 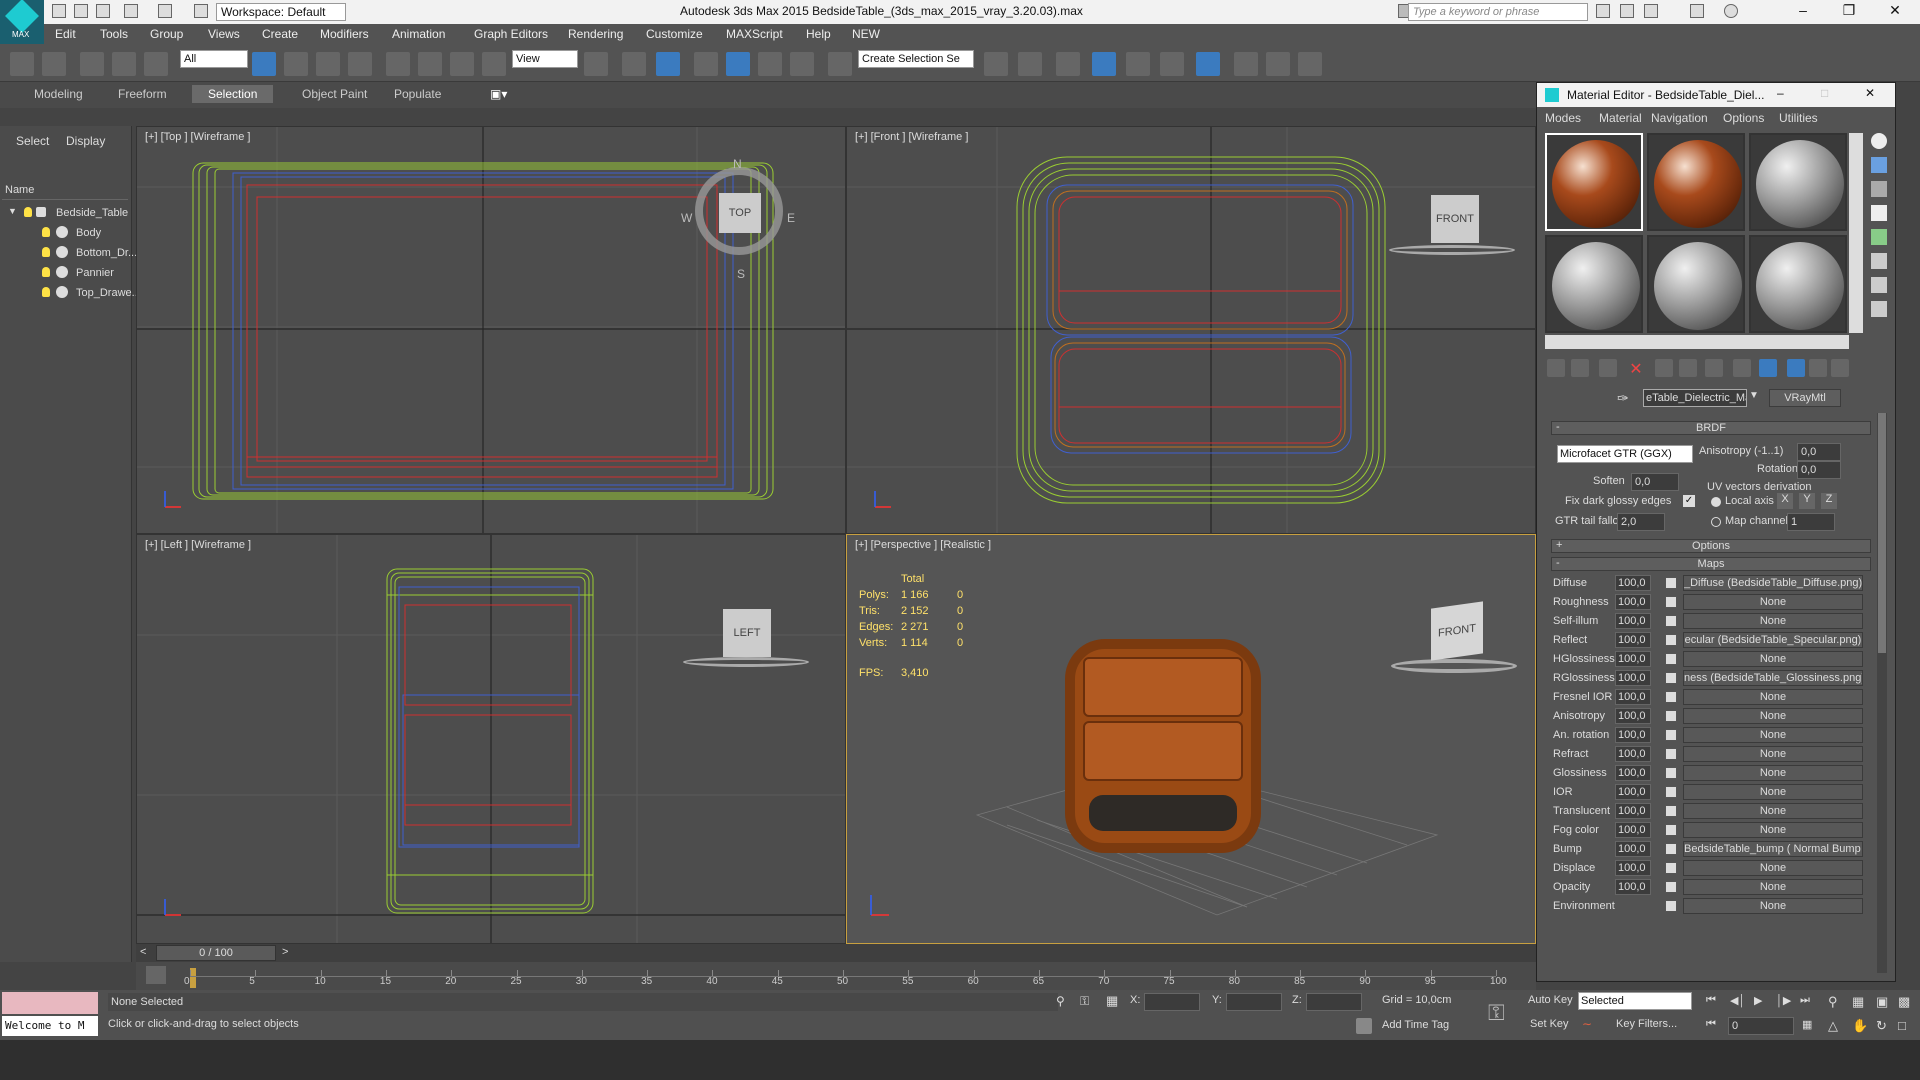 What do you see at coordinates (1625, 454) in the screenshot?
I see `brdf-type-dropdown: Microfacet GTR (GGX)` at bounding box center [1625, 454].